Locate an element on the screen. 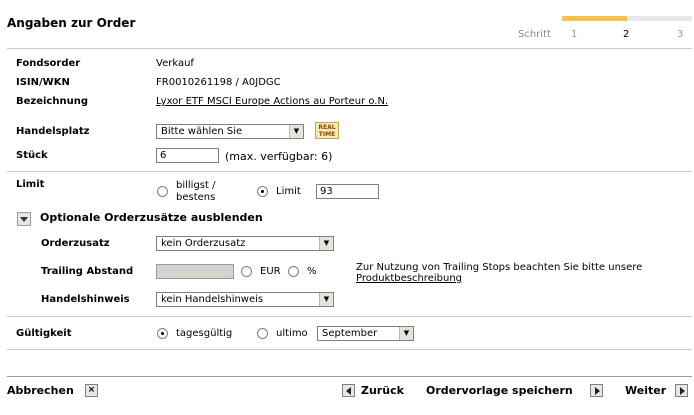 The width and height of the screenshot is (694, 415). quantity-hint: (max. verfügbar: 6) is located at coordinates (279, 156).